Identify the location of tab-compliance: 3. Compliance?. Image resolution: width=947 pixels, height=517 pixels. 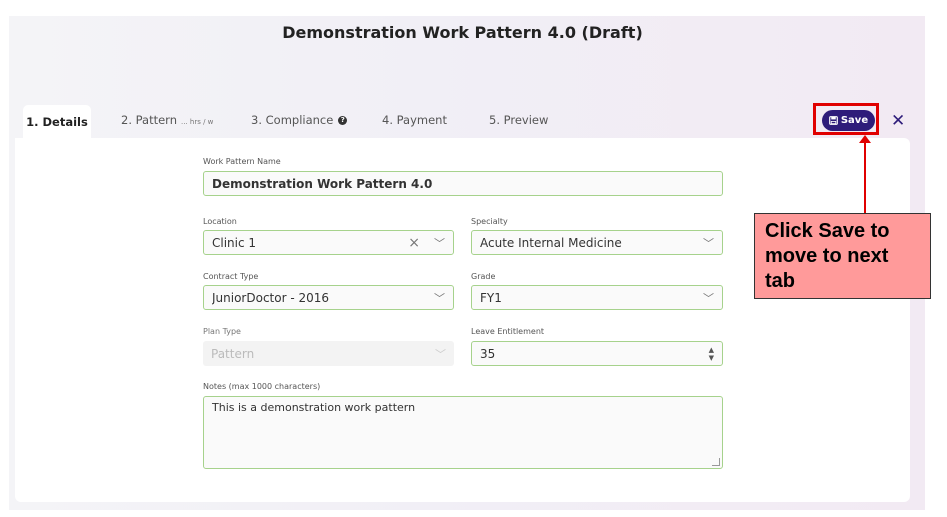
(299, 120).